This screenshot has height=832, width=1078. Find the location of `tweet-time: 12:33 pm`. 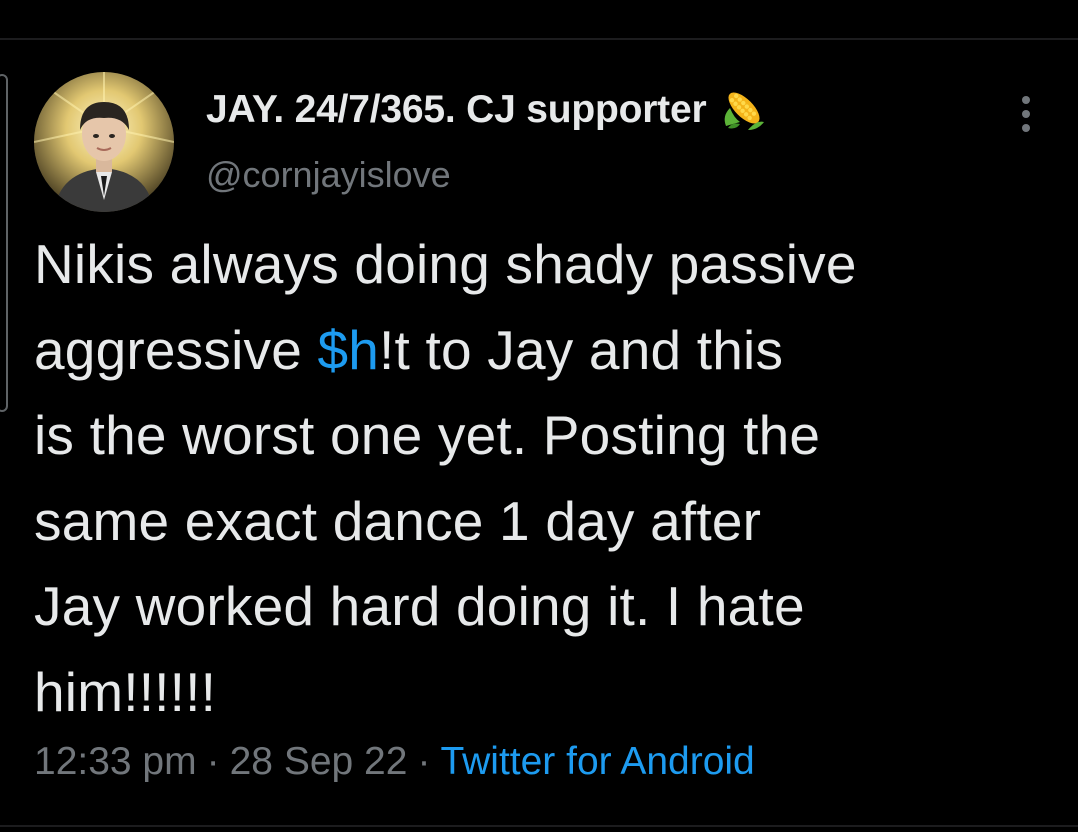

tweet-time: 12:33 pm is located at coordinates (115, 761).